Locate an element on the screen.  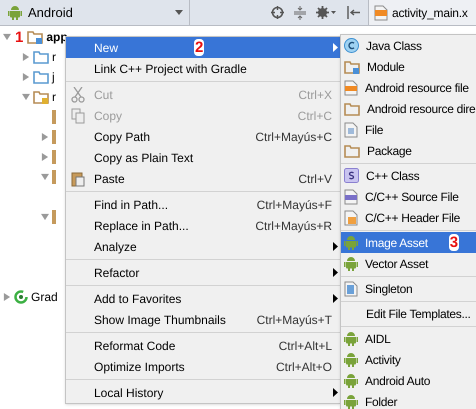
hide-panel-icon is located at coordinates (353, 12).